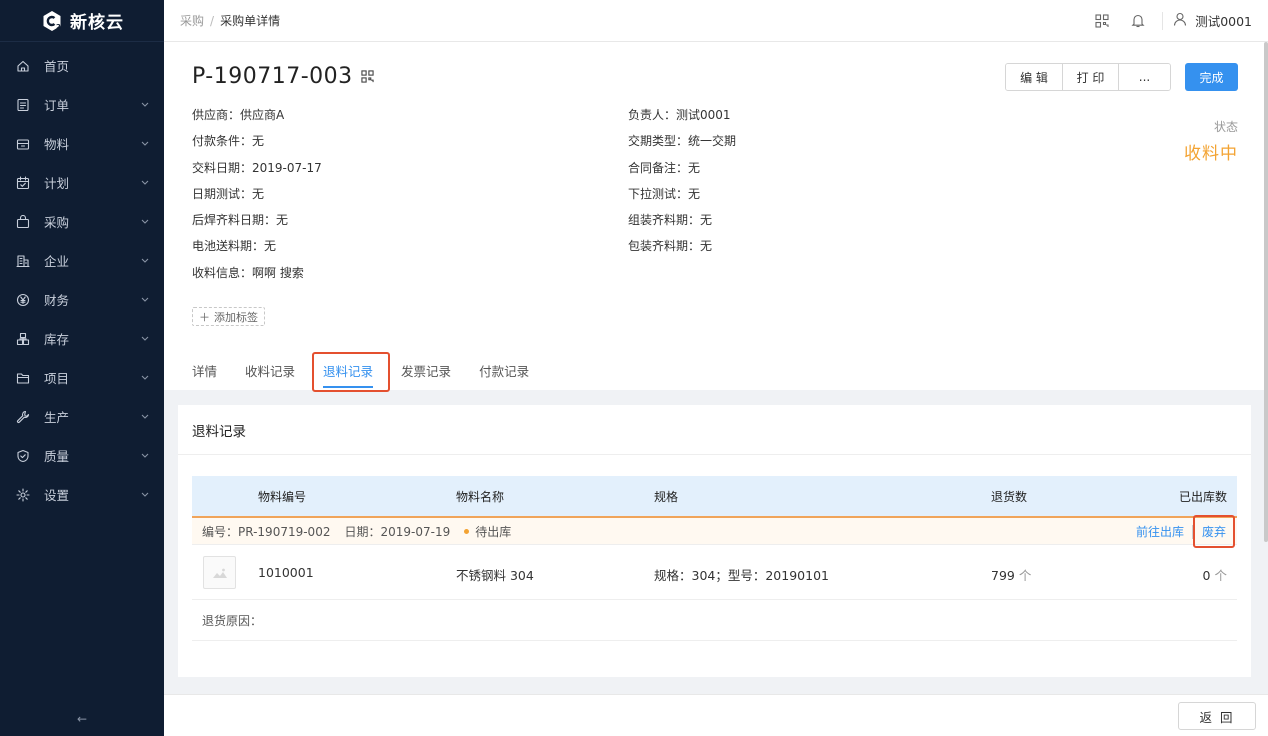  I want to click on add-tag-button: ＋ 添加标签, so click(228, 316).